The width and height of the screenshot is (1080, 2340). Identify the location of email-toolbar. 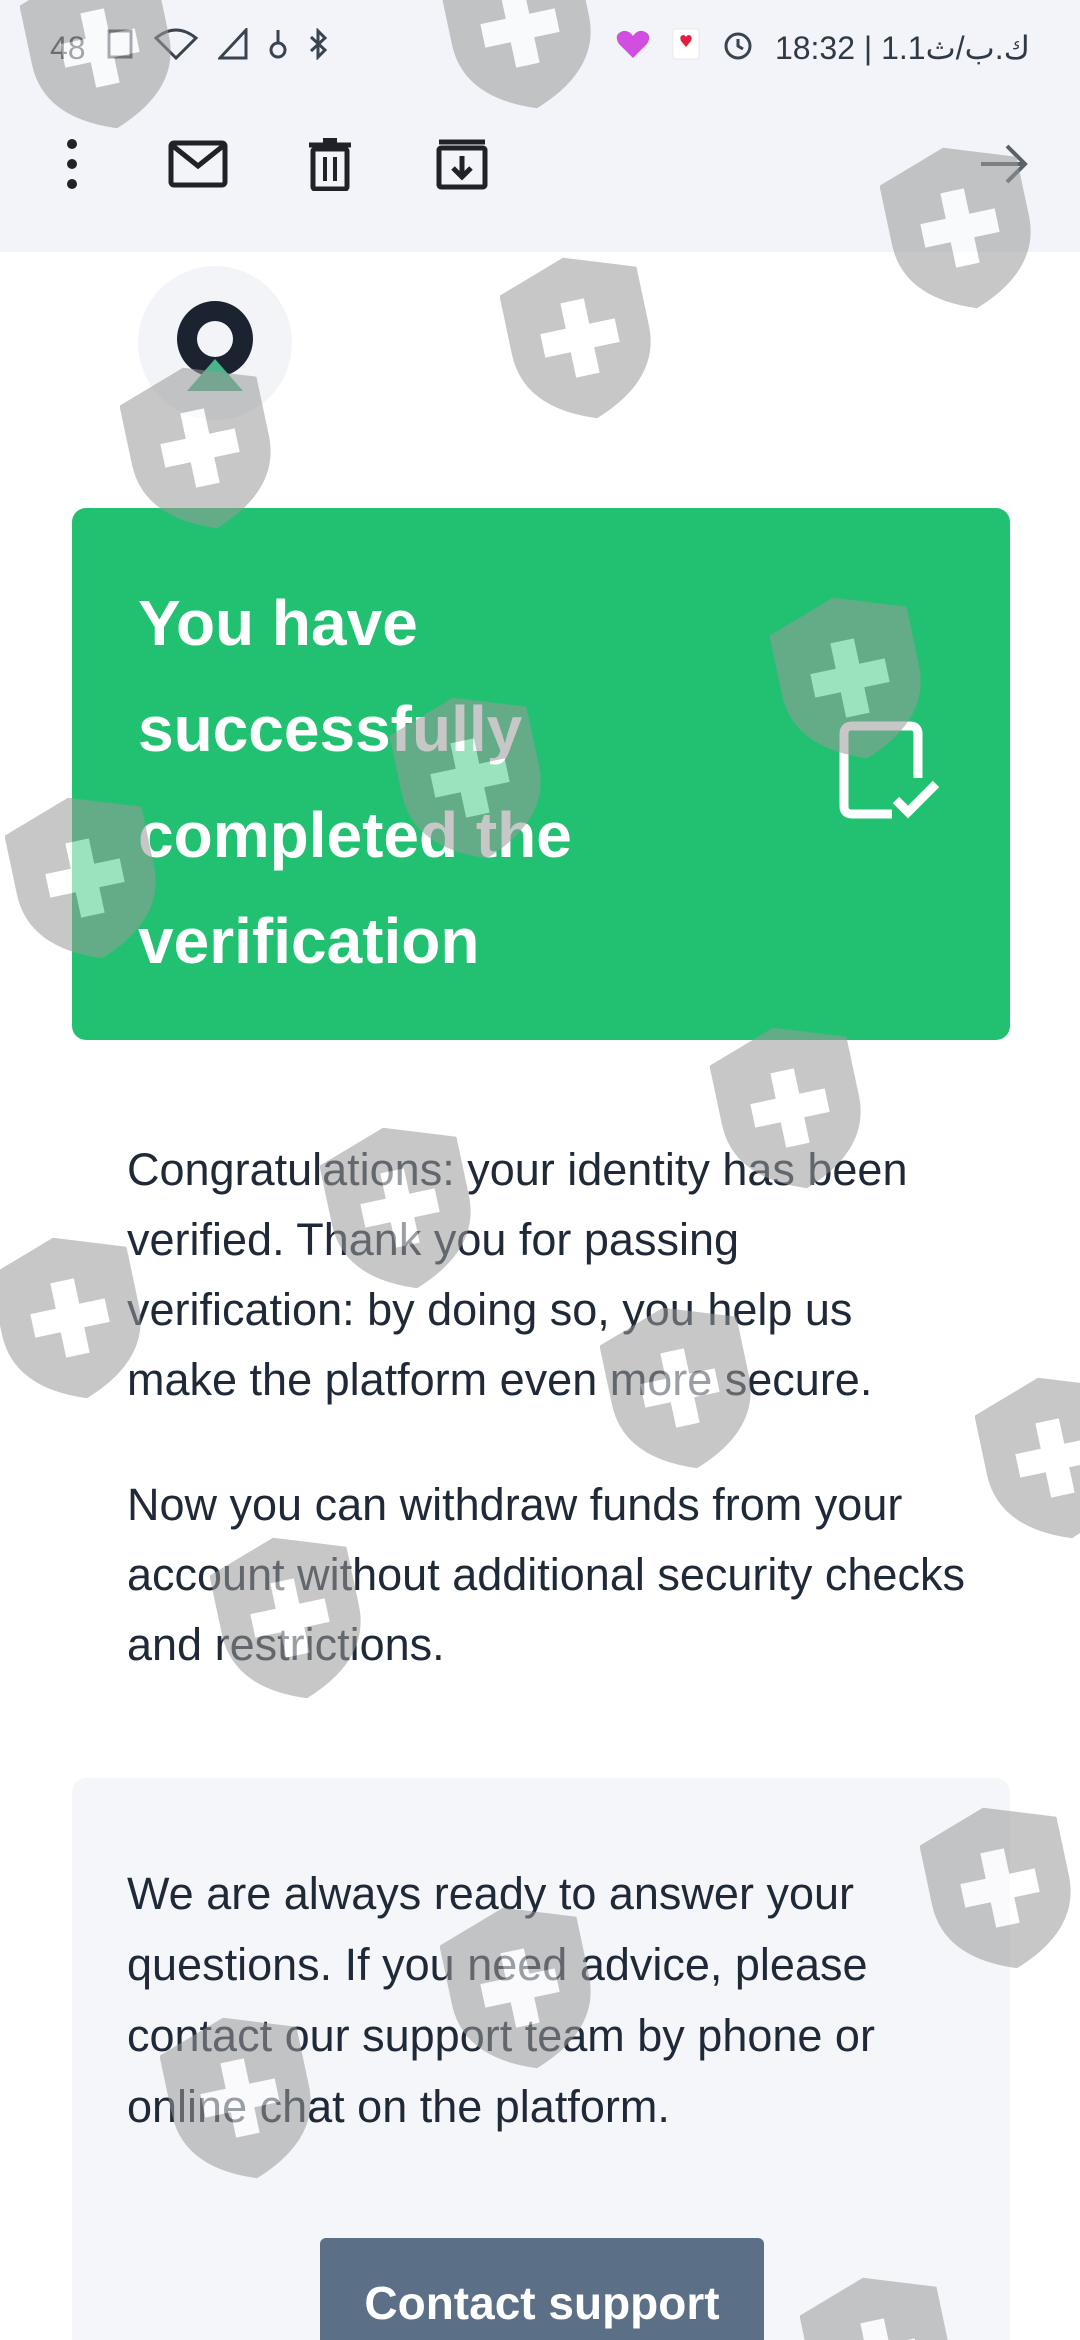
(540, 164).